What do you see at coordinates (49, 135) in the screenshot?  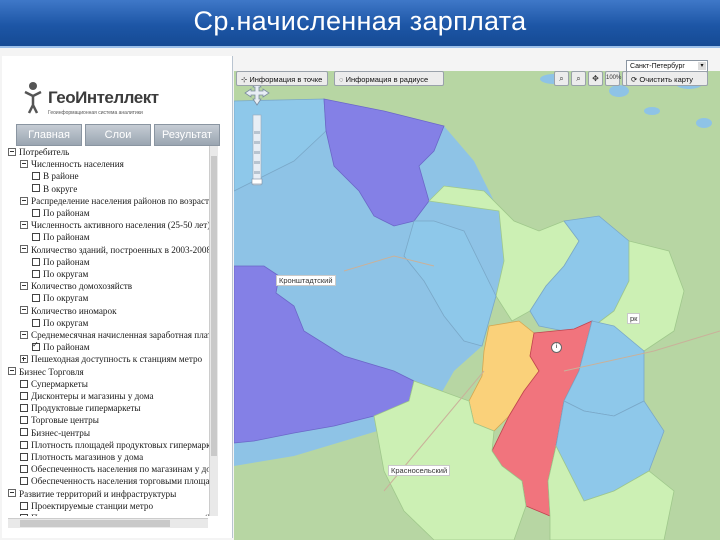 I see `tab-main: Главная` at bounding box center [49, 135].